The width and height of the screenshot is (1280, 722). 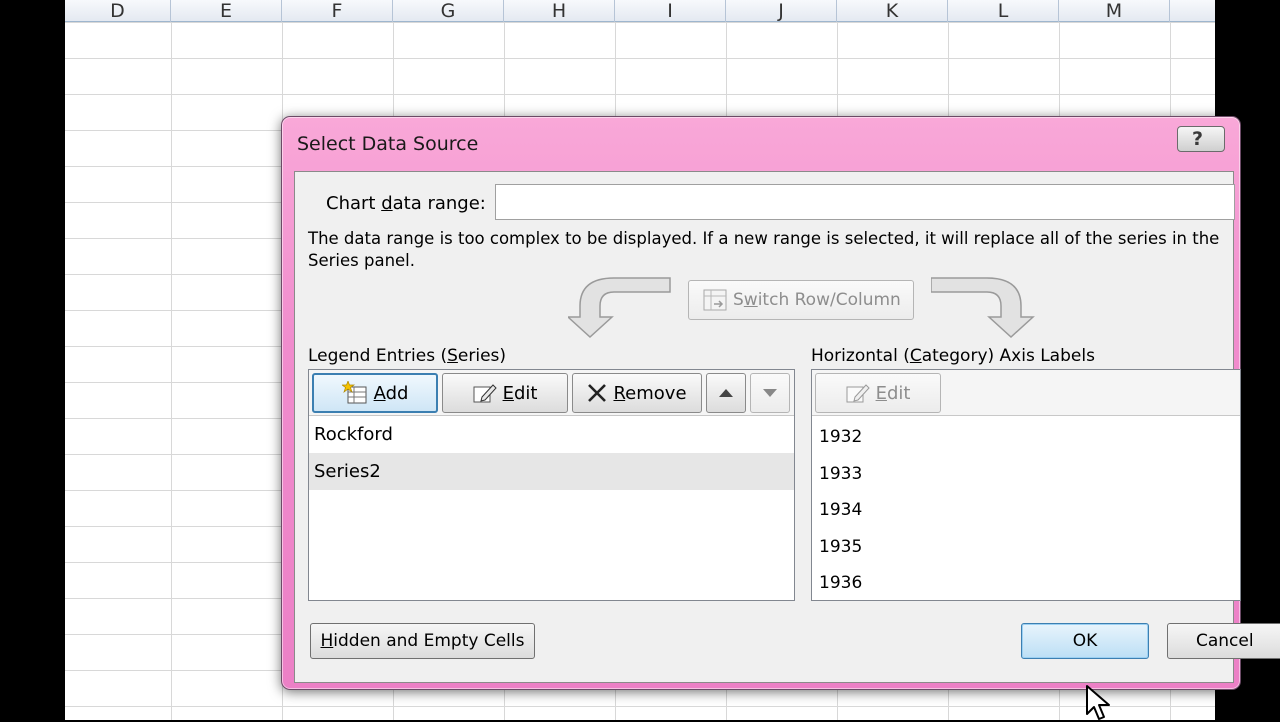 What do you see at coordinates (1223, 641) in the screenshot?
I see `cancel-button: Cancel` at bounding box center [1223, 641].